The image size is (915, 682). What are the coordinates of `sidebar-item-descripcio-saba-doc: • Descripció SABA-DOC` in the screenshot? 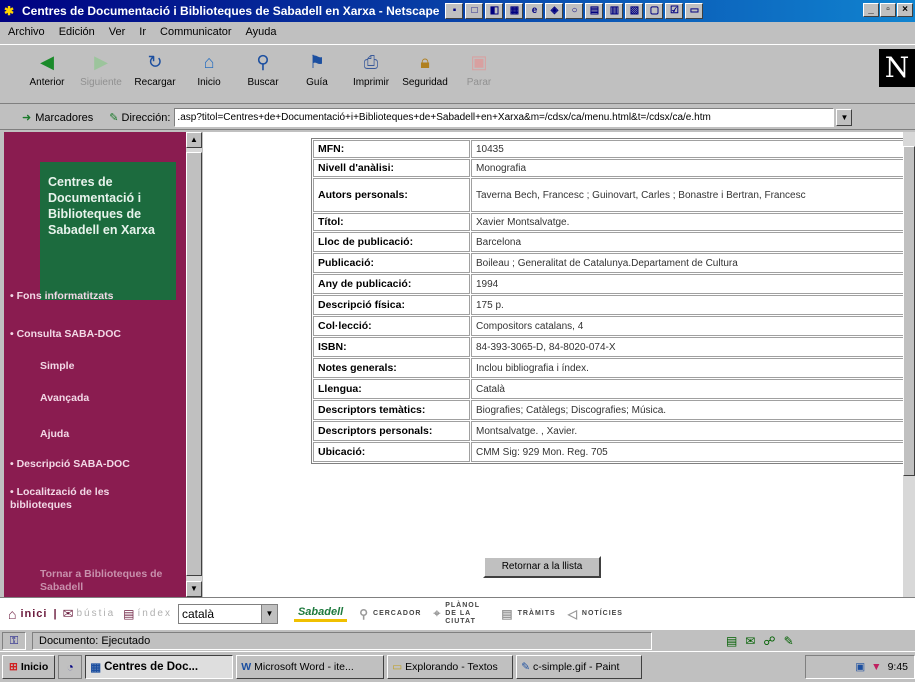 It's located at (70, 464).